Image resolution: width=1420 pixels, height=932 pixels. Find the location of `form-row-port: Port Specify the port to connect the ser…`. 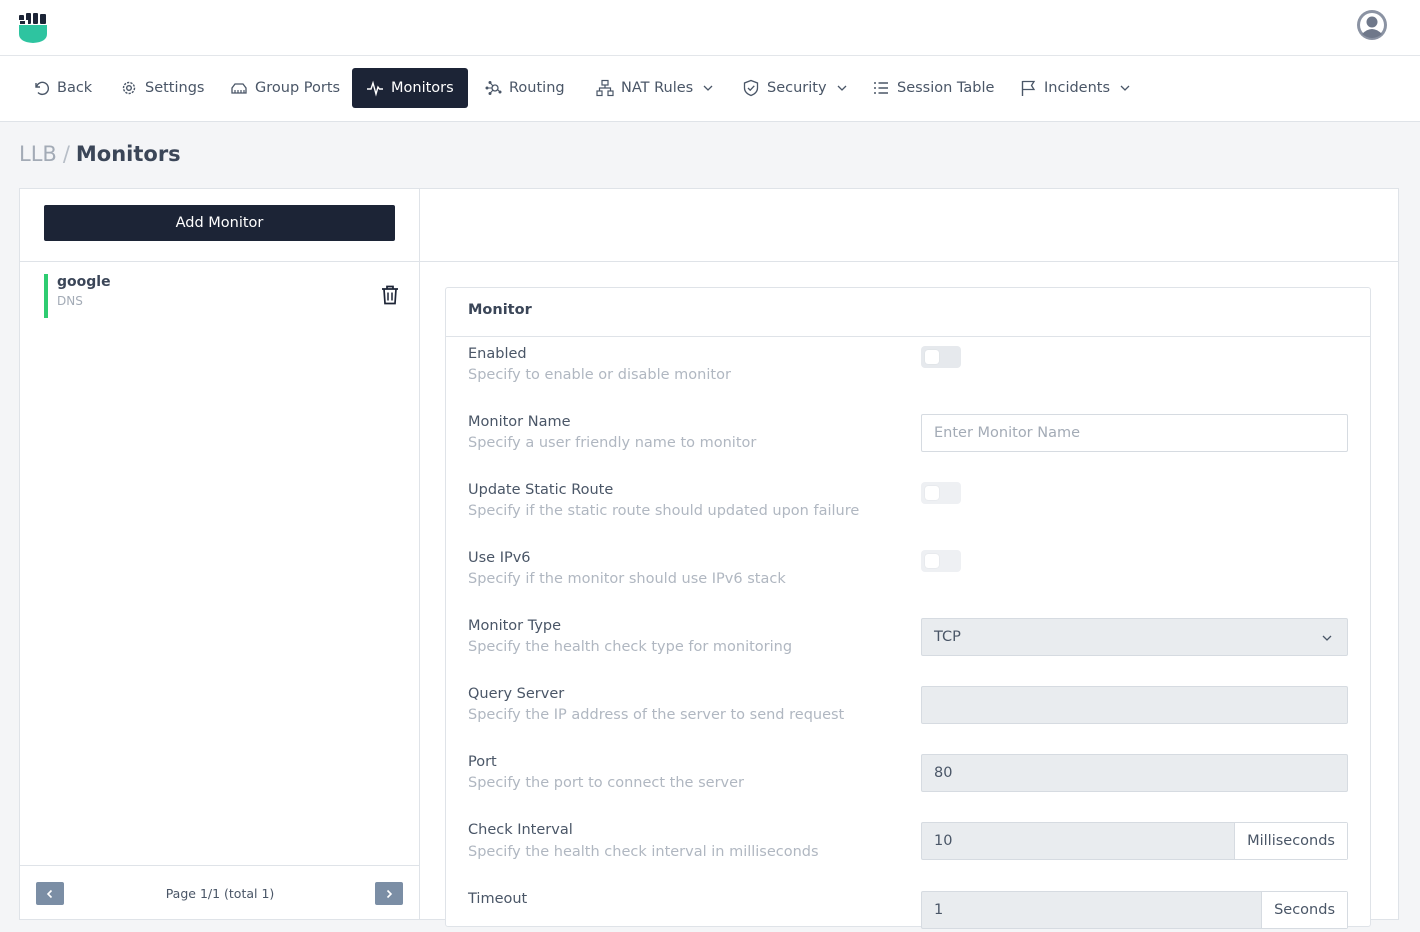

form-row-port: Port Specify the port to connect the ser… is located at coordinates (908, 773).